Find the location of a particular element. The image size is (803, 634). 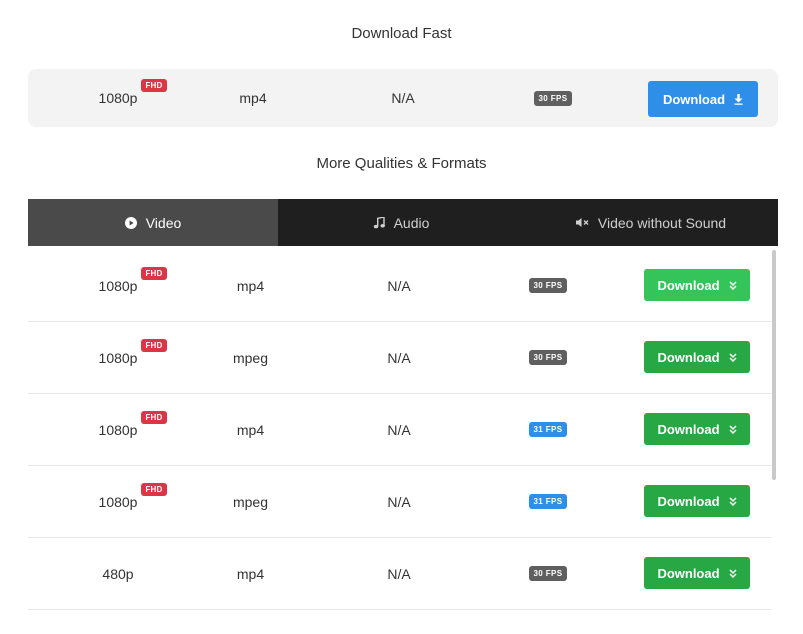

download-arrow-icon is located at coordinates (738, 99).